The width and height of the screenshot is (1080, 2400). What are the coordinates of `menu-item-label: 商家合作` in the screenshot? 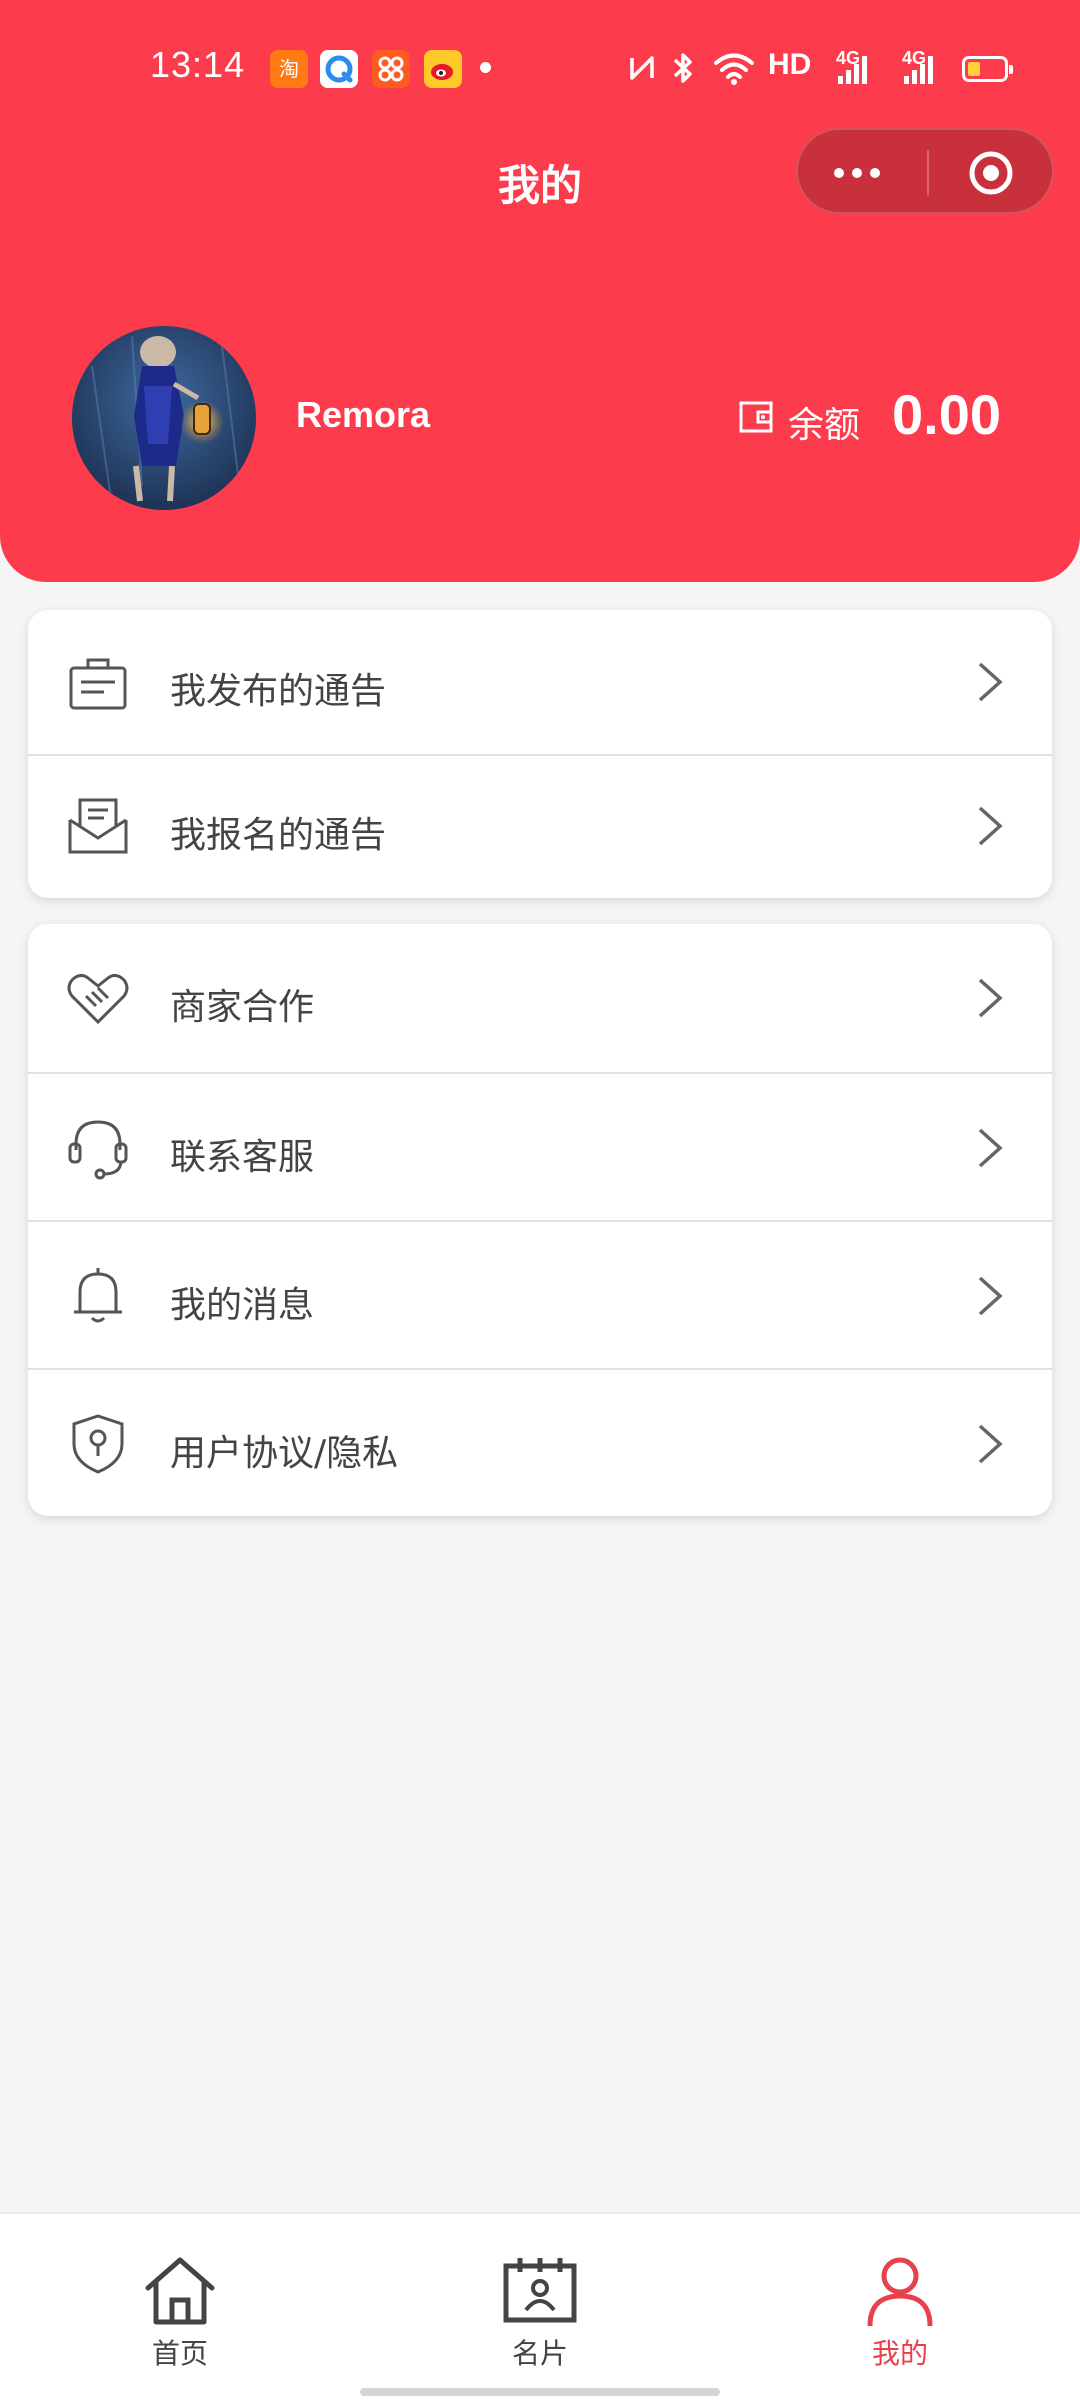 It's located at (242, 1007).